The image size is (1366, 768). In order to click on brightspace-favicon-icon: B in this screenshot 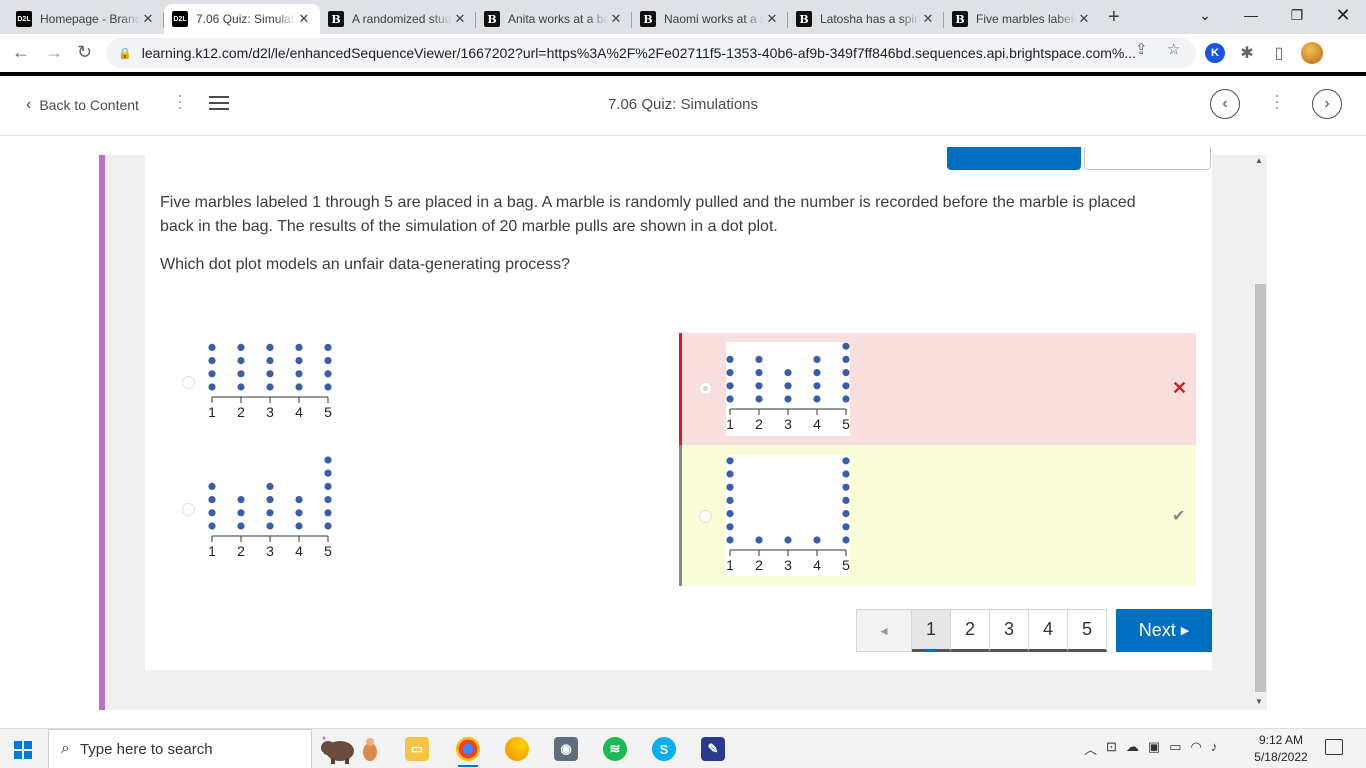, I will do `click(336, 19)`.